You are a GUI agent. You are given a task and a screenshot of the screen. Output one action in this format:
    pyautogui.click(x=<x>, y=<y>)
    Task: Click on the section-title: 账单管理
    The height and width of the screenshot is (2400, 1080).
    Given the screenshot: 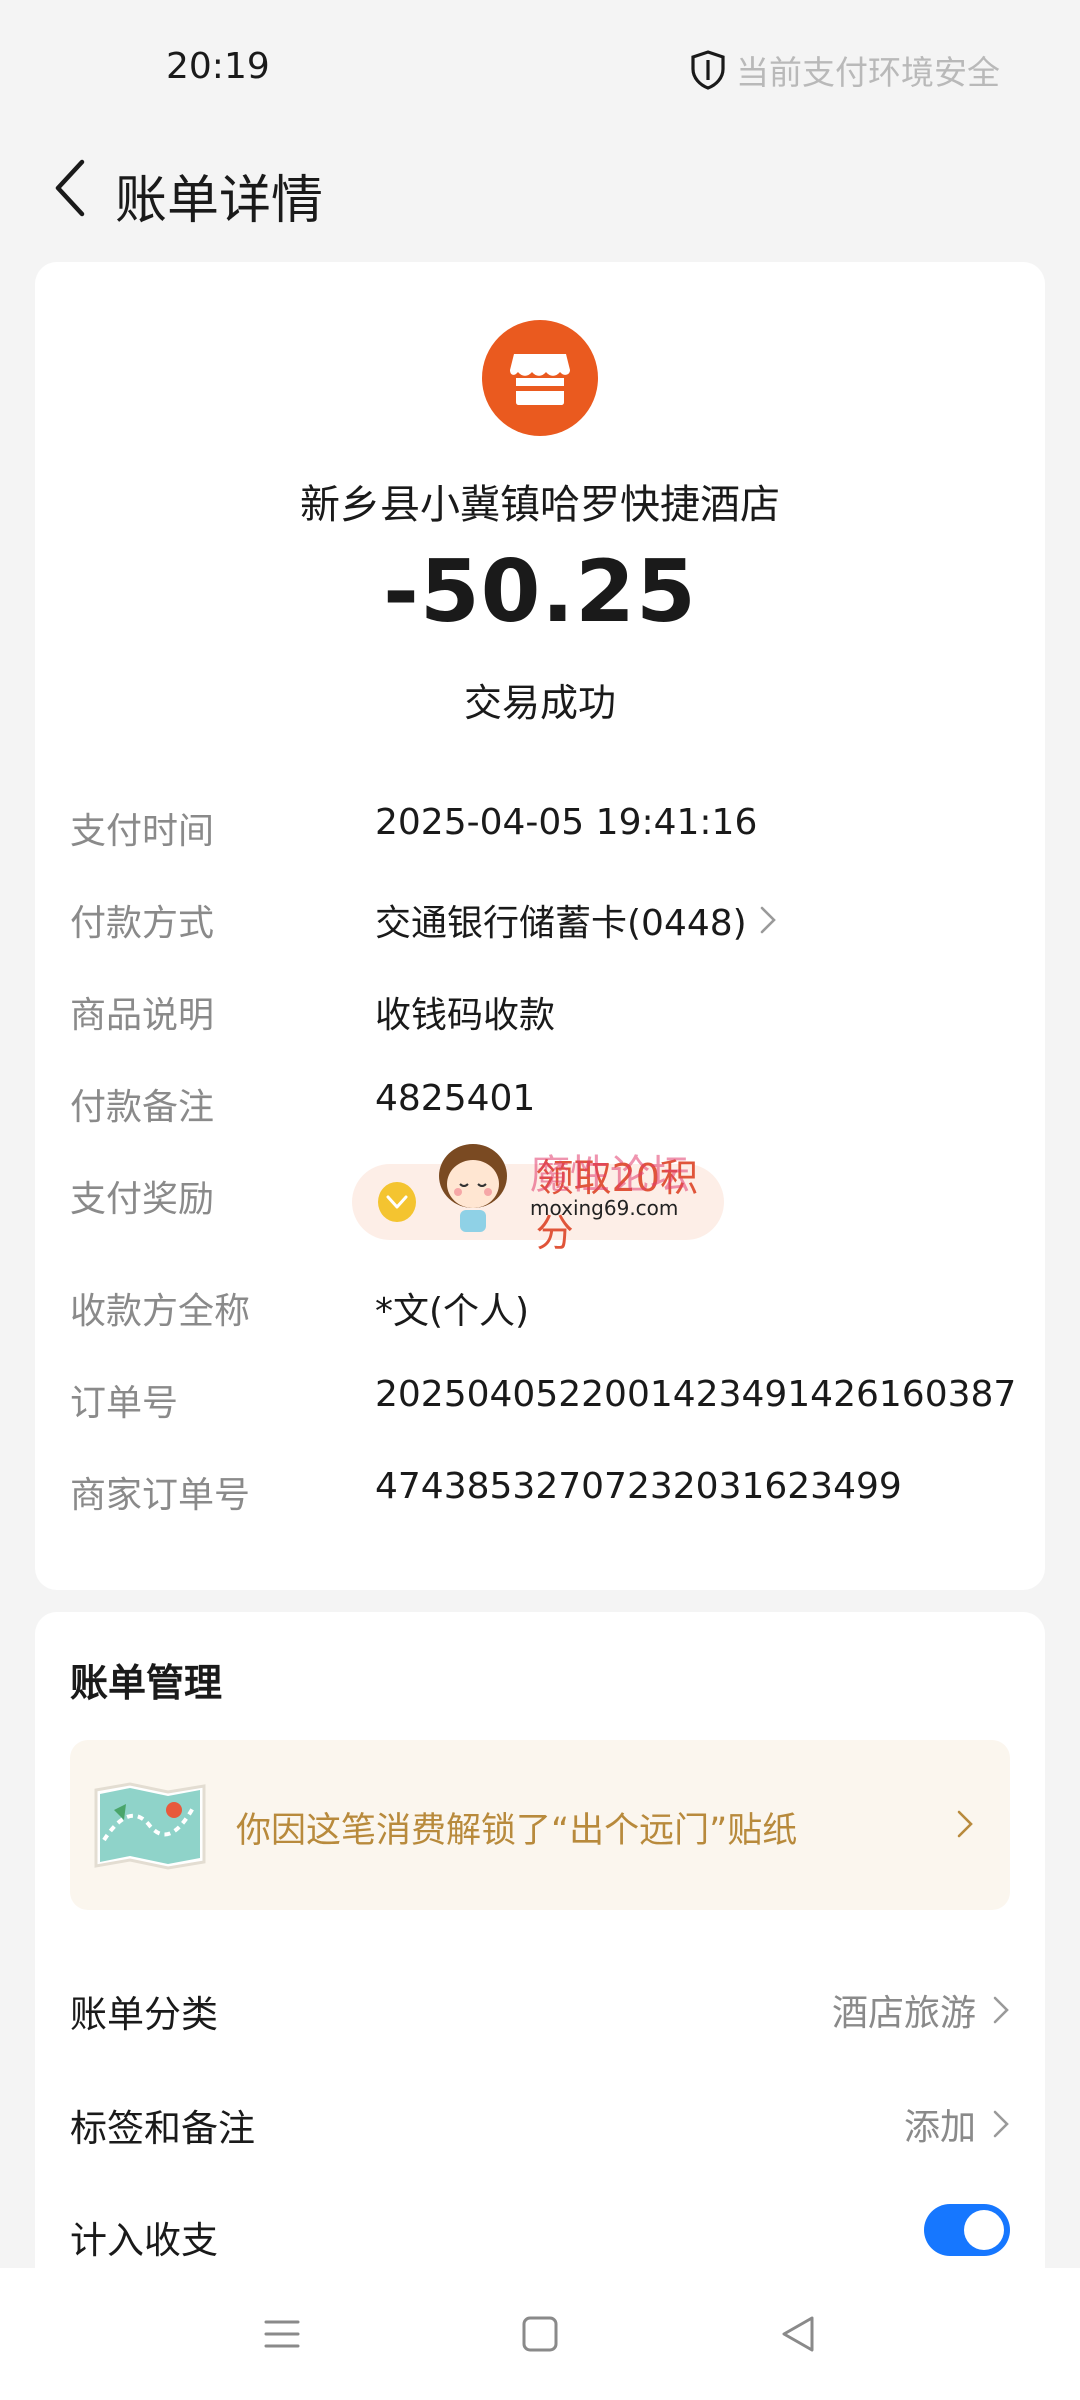 What is the action you would take?
    pyautogui.click(x=146, y=1683)
    